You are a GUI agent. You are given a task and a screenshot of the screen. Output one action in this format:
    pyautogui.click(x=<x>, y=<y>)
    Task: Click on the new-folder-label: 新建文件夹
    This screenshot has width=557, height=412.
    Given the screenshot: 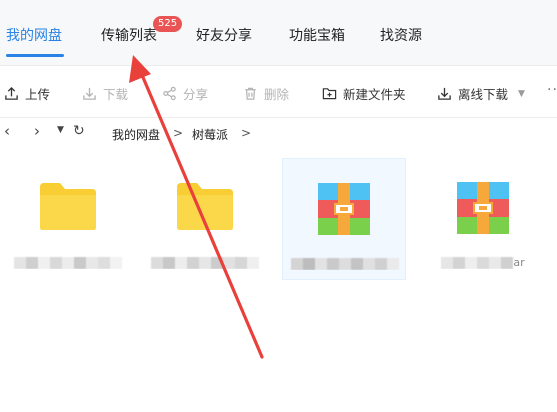 What is the action you would take?
    pyautogui.click(x=374, y=94)
    